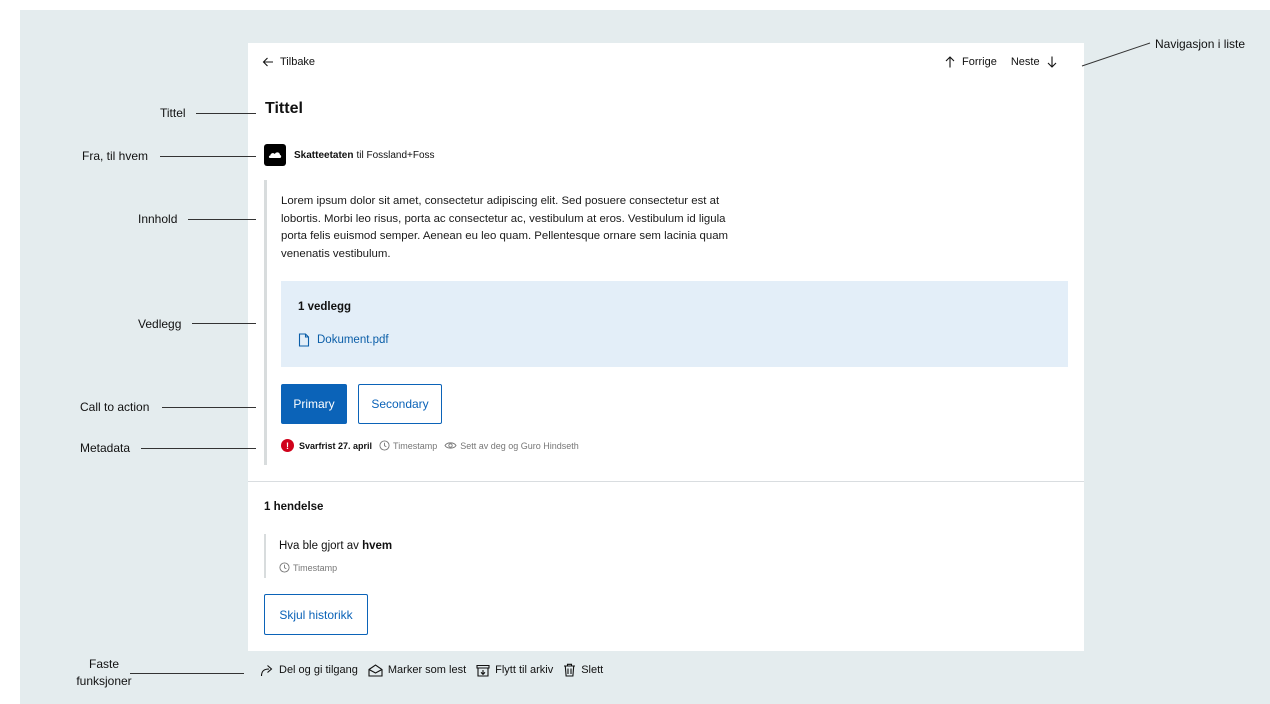 The width and height of the screenshot is (1270, 704). Describe the element at coordinates (173, 113) in the screenshot. I see `annotation-title: Tittel` at that location.